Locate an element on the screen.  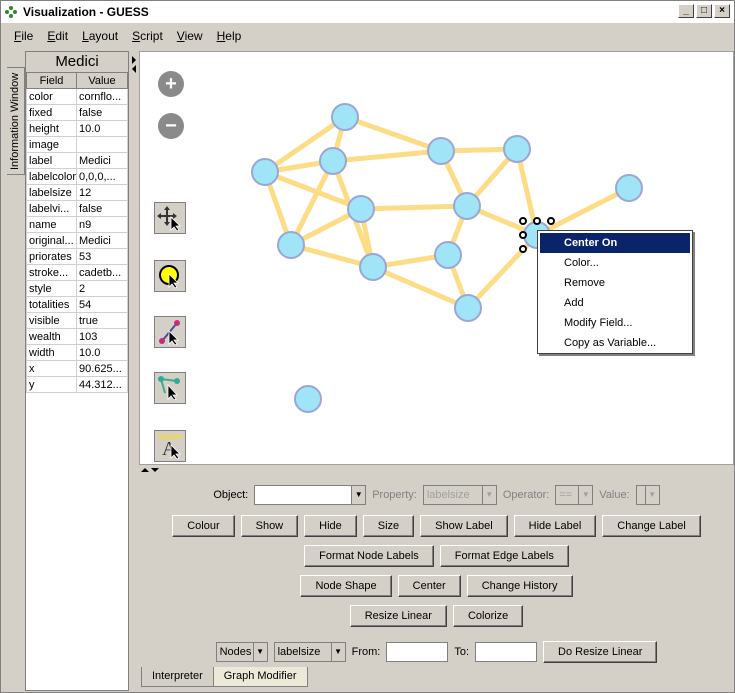
to-input is located at coordinates (506, 652).